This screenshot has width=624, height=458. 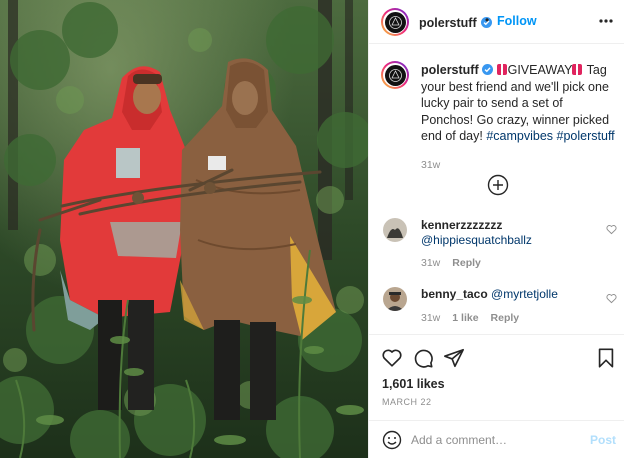 What do you see at coordinates (496, 354) in the screenshot?
I see `action-bar` at bounding box center [496, 354].